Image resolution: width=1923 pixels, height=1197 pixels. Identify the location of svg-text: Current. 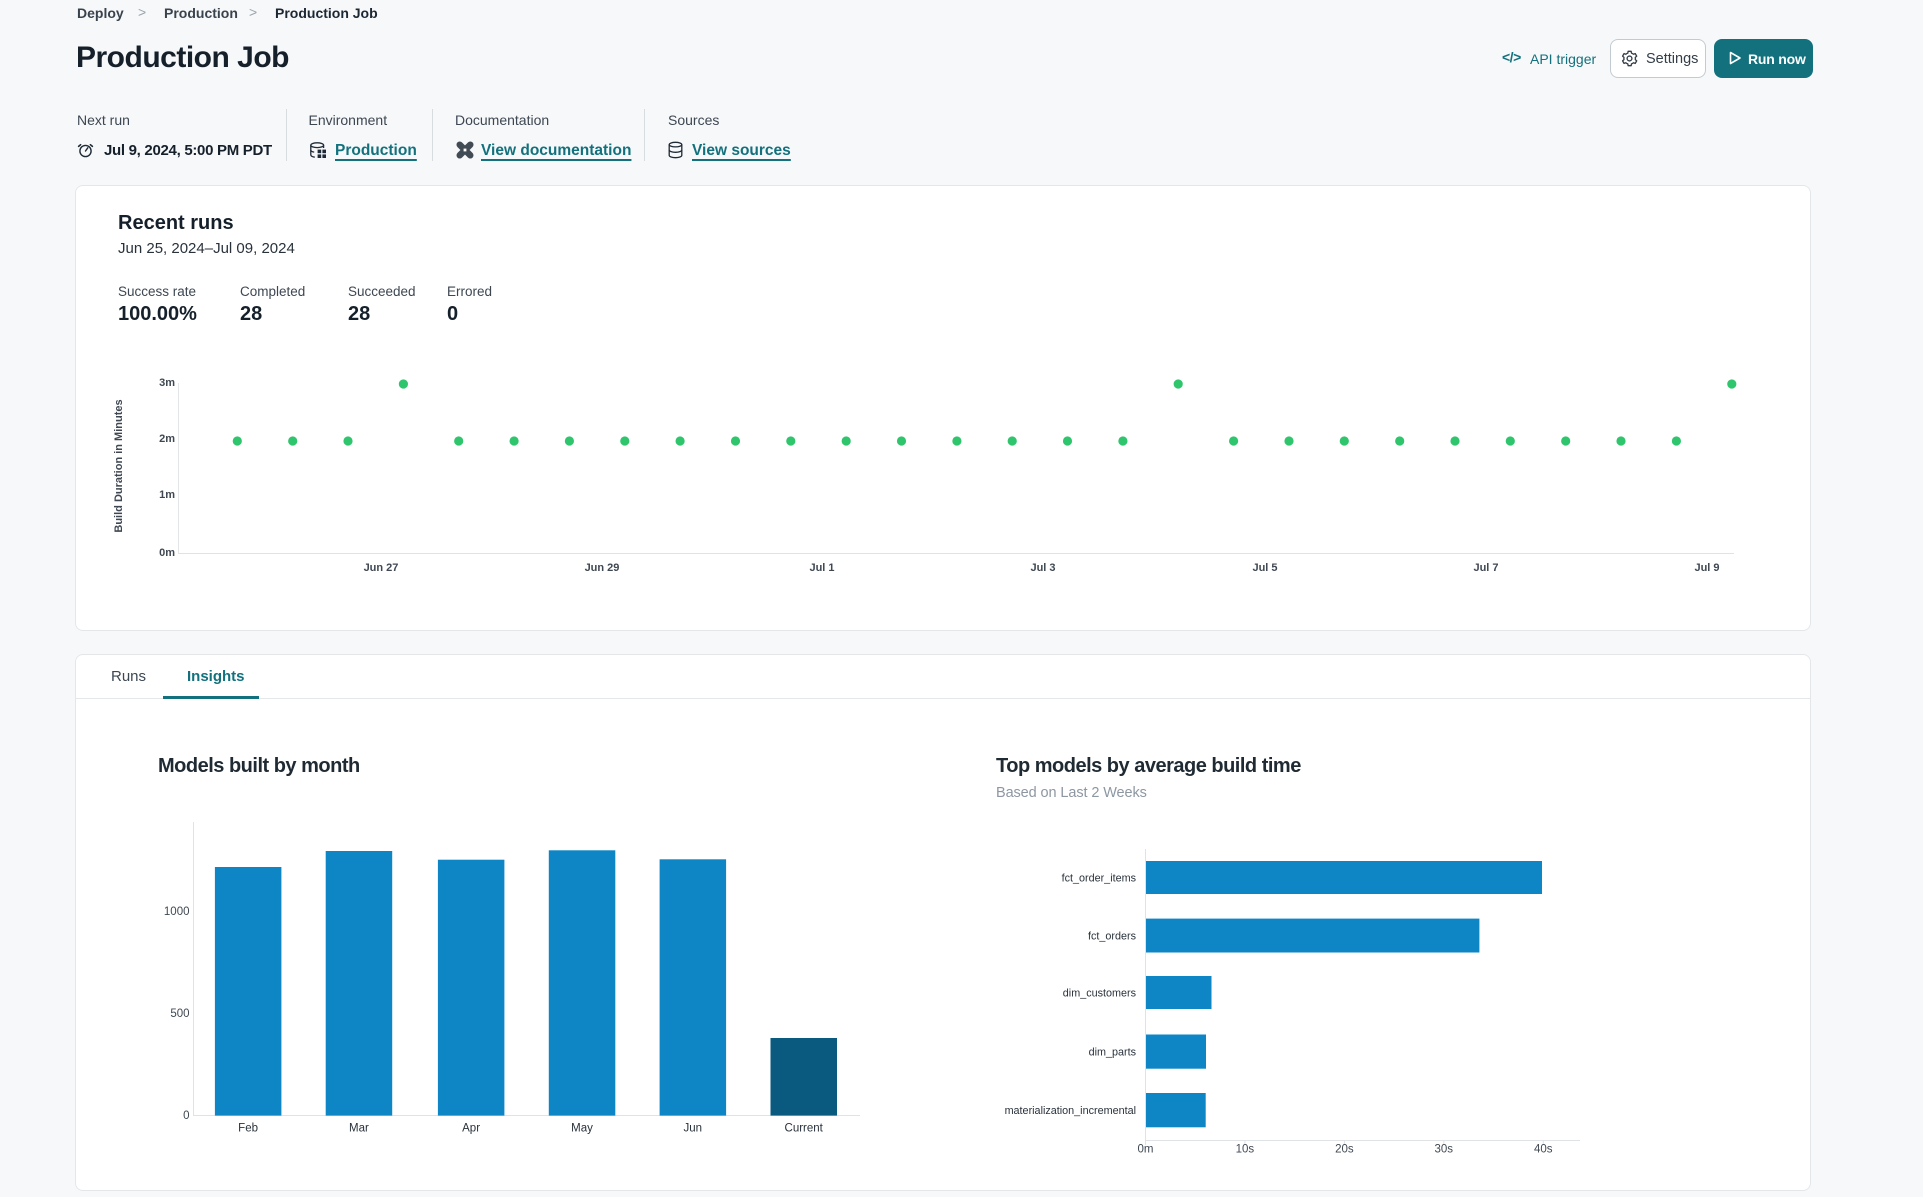
(804, 1129).